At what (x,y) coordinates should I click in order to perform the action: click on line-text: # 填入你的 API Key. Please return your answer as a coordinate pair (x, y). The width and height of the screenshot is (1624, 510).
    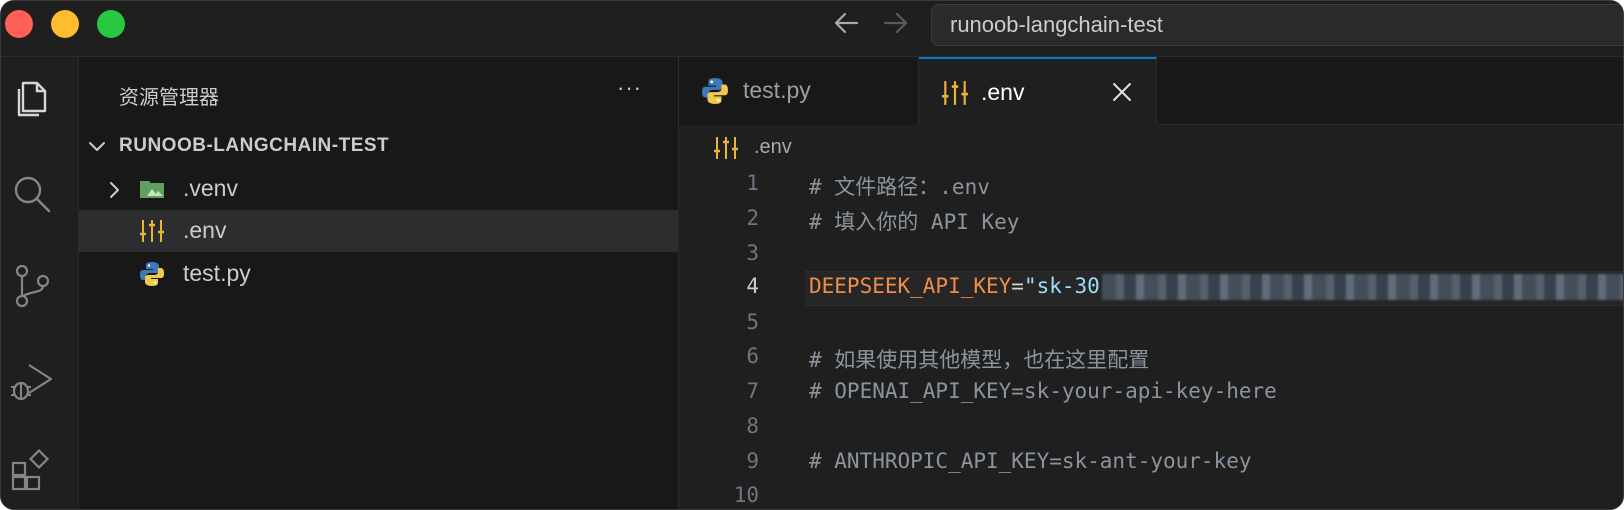
    Looking at the image, I should click on (914, 222).